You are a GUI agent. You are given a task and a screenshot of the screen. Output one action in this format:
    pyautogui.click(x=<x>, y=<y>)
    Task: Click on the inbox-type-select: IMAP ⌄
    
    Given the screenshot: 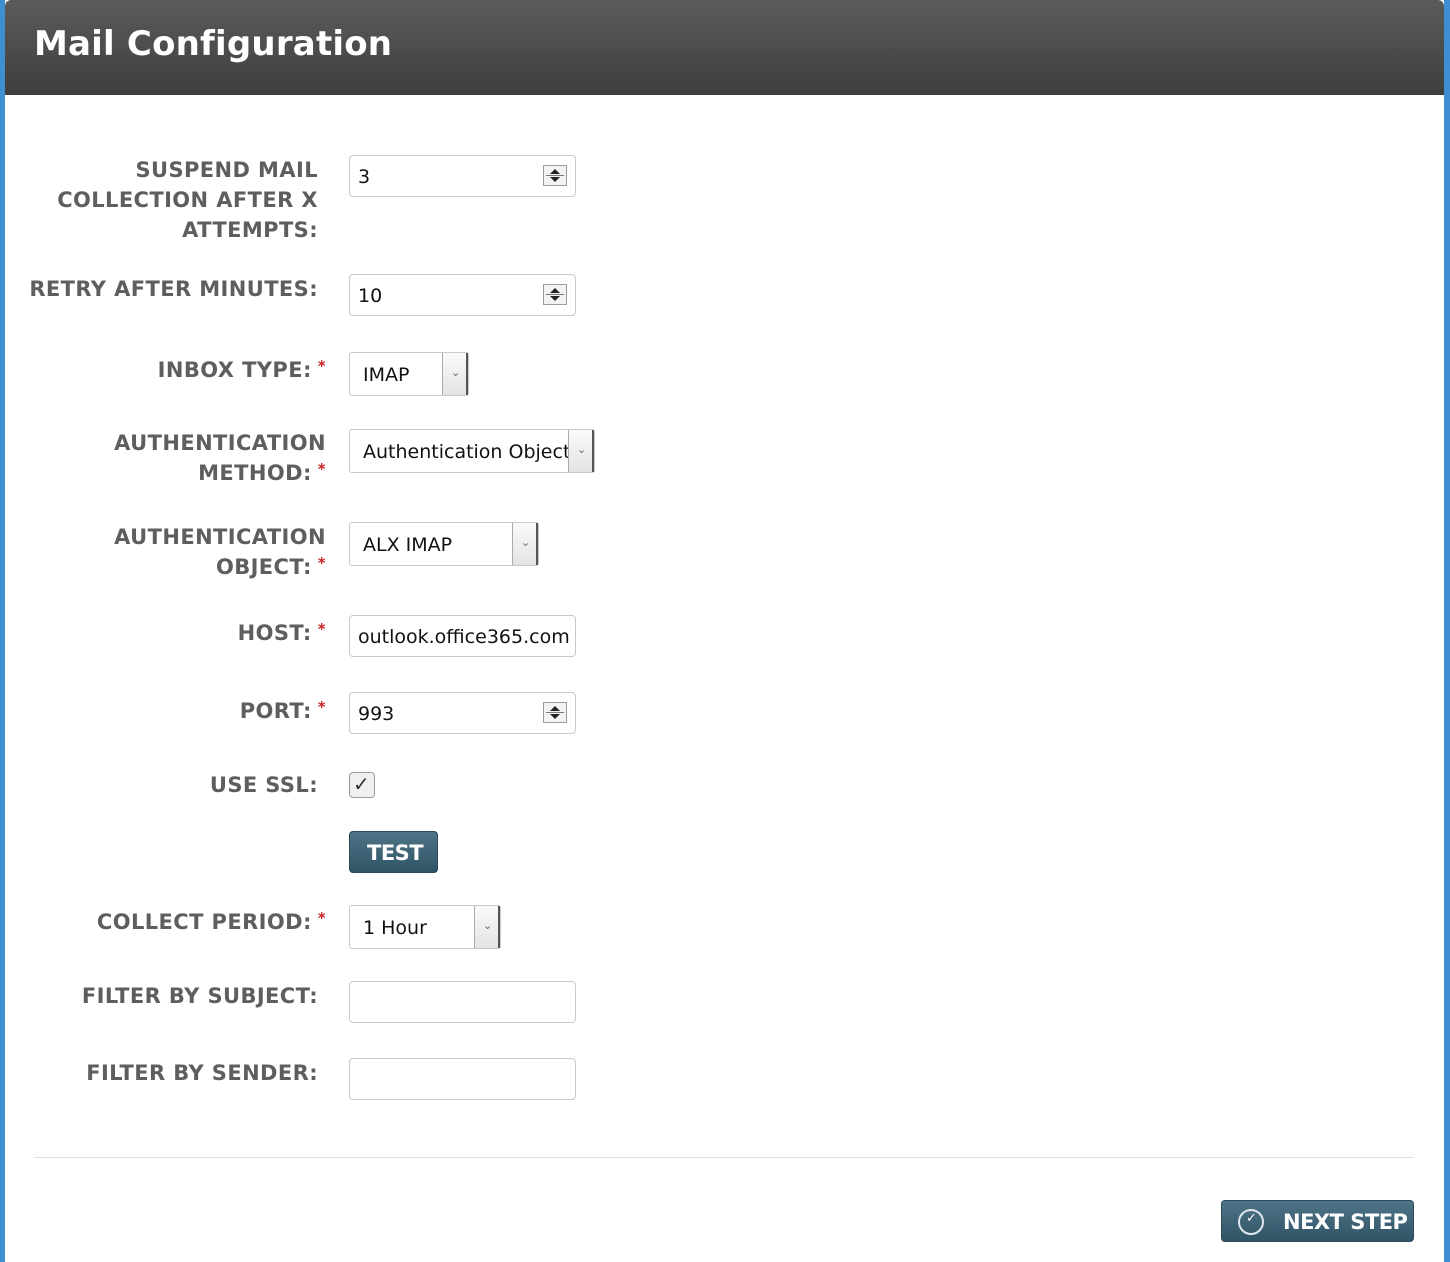 What is the action you would take?
    pyautogui.click(x=409, y=374)
    